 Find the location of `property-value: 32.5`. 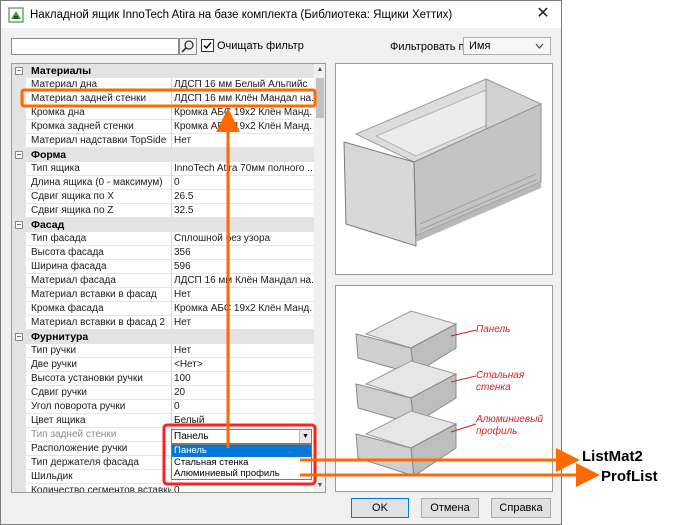

property-value: 32.5 is located at coordinates (243, 210).